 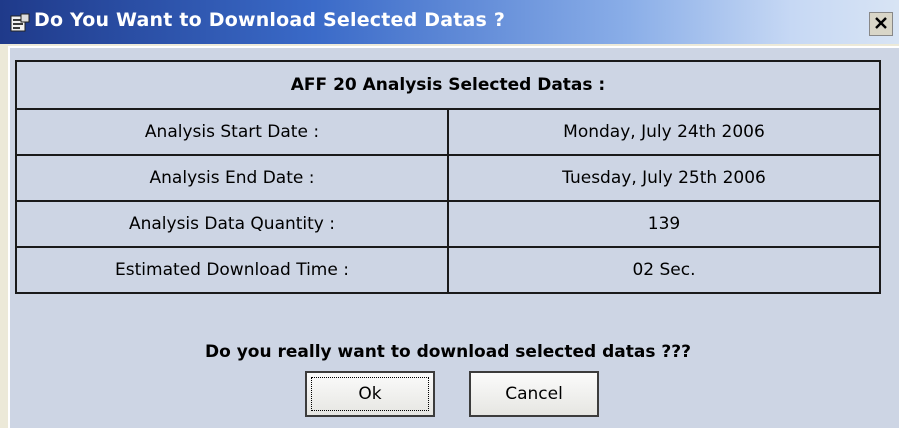 I want to click on download-time-value: 02 Sec., so click(x=664, y=270).